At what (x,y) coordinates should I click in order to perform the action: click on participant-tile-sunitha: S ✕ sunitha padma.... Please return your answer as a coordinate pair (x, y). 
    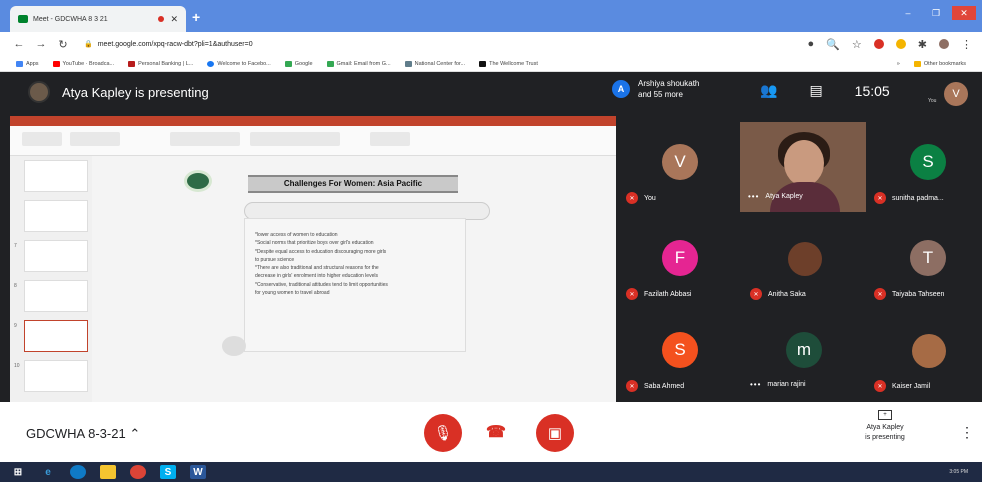
    Looking at the image, I should click on (925, 169).